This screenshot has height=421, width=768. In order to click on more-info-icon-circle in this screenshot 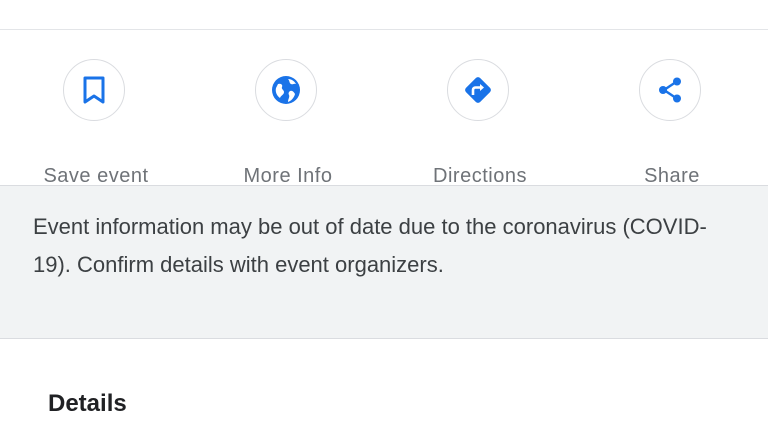, I will do `click(286, 90)`.